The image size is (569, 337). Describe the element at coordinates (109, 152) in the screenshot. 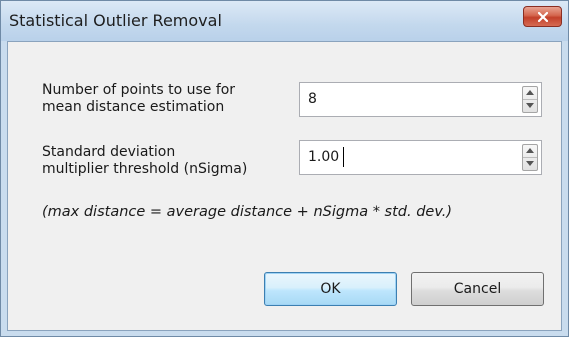

I see `nsigma-label-line1: Standard deviation` at that location.